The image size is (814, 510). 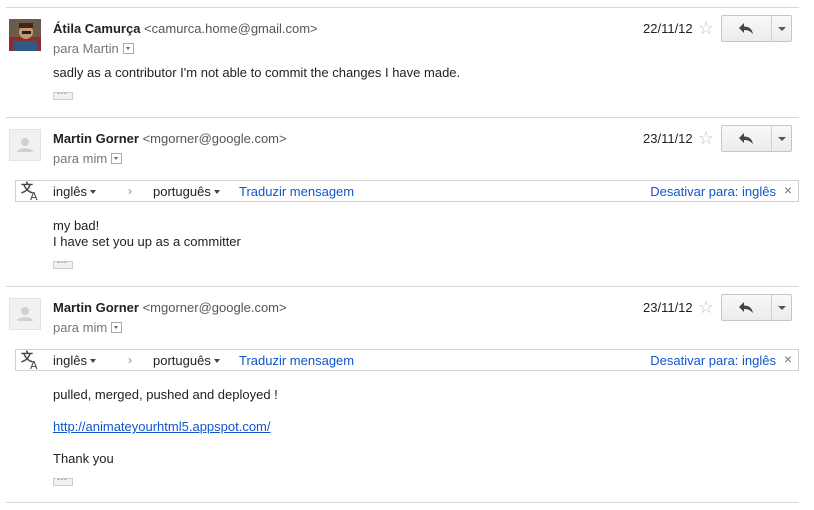 I want to click on sender-email: <camurca.home@gmail.com>, so click(x=231, y=28).